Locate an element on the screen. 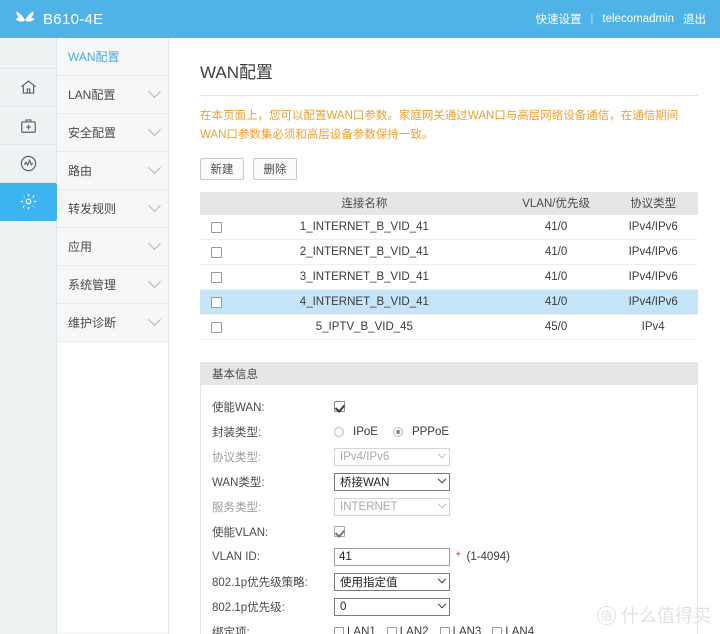  required-marker: * is located at coordinates (458, 556).